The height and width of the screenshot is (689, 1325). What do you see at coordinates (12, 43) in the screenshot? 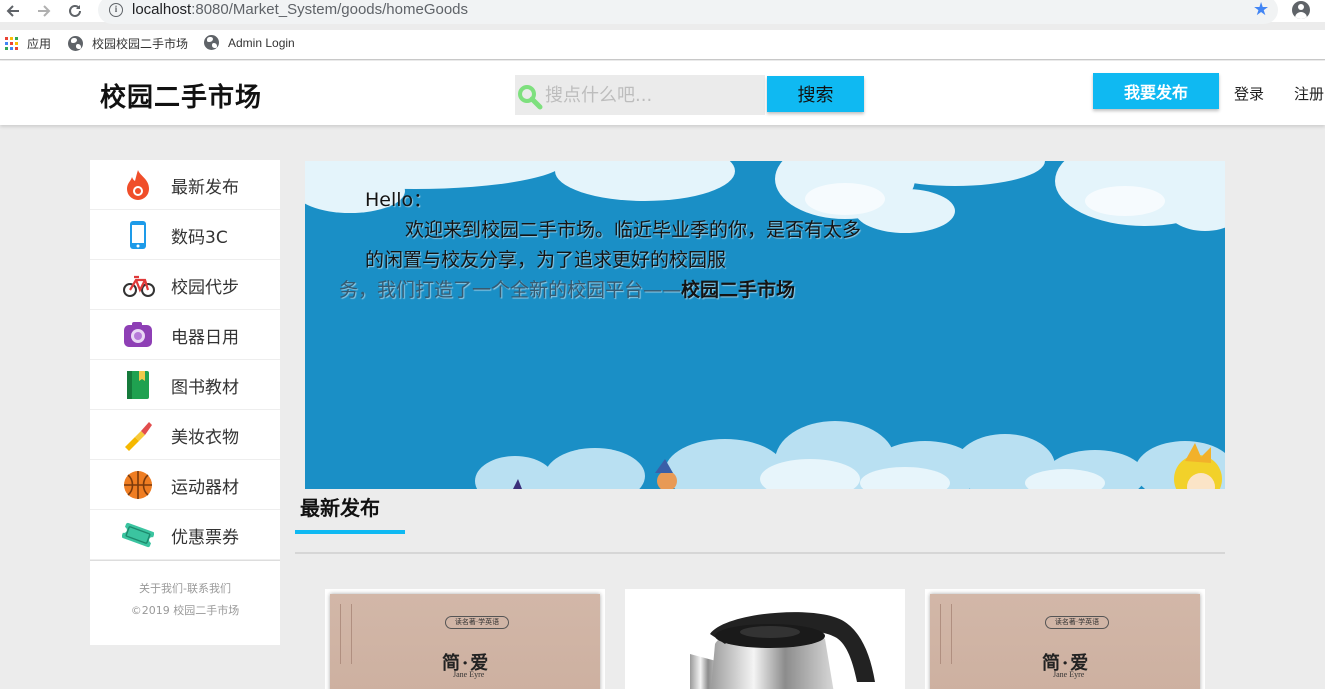
I see `apps-grid-icon` at bounding box center [12, 43].